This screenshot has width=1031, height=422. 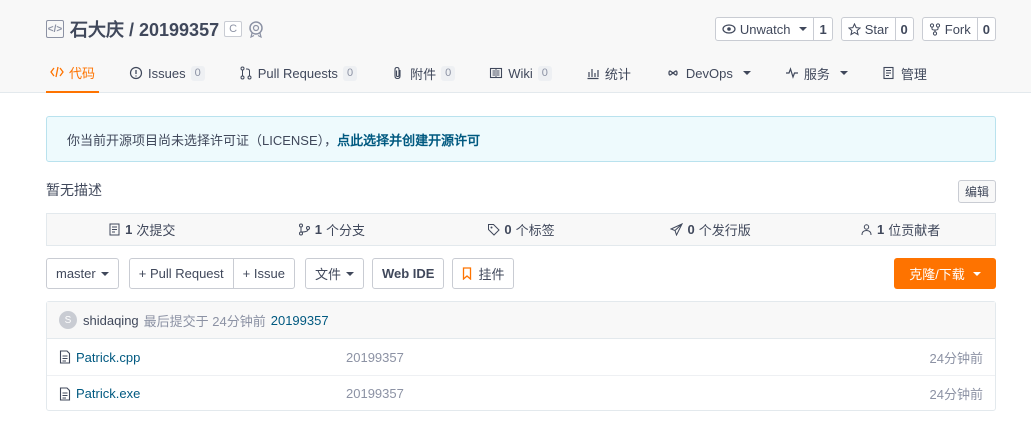 I want to click on tab-attachments: 附件 0, so click(x=423, y=73).